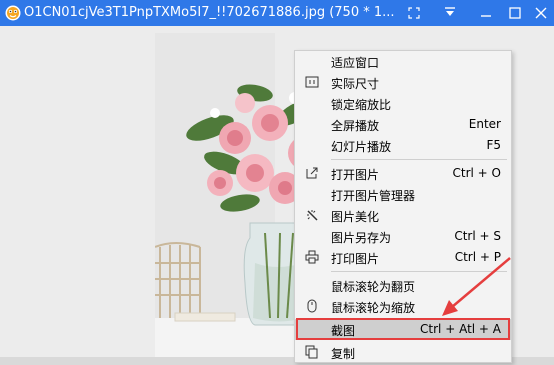 Image resolution: width=554 pixels, height=365 pixels. Describe the element at coordinates (13, 13) in the screenshot. I see `app-icon` at that location.